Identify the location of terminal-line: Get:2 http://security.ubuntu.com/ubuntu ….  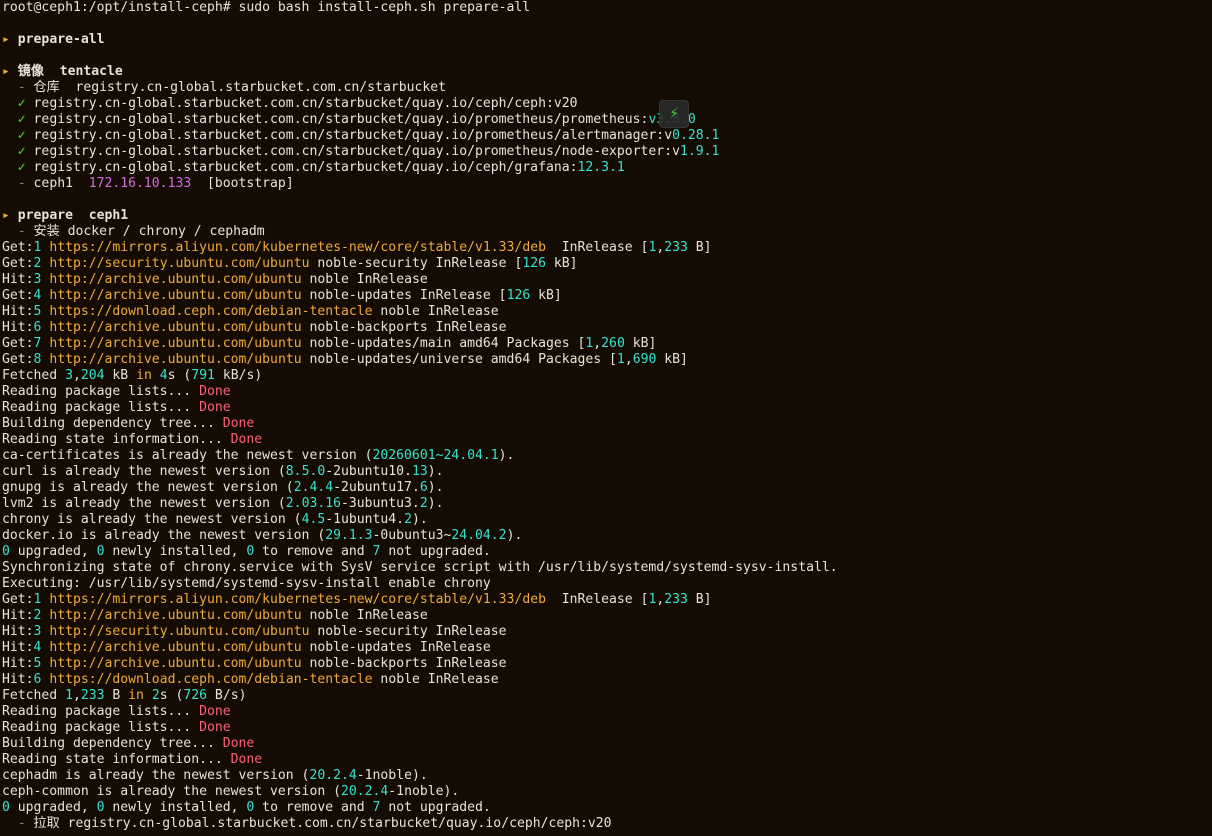
(290, 264).